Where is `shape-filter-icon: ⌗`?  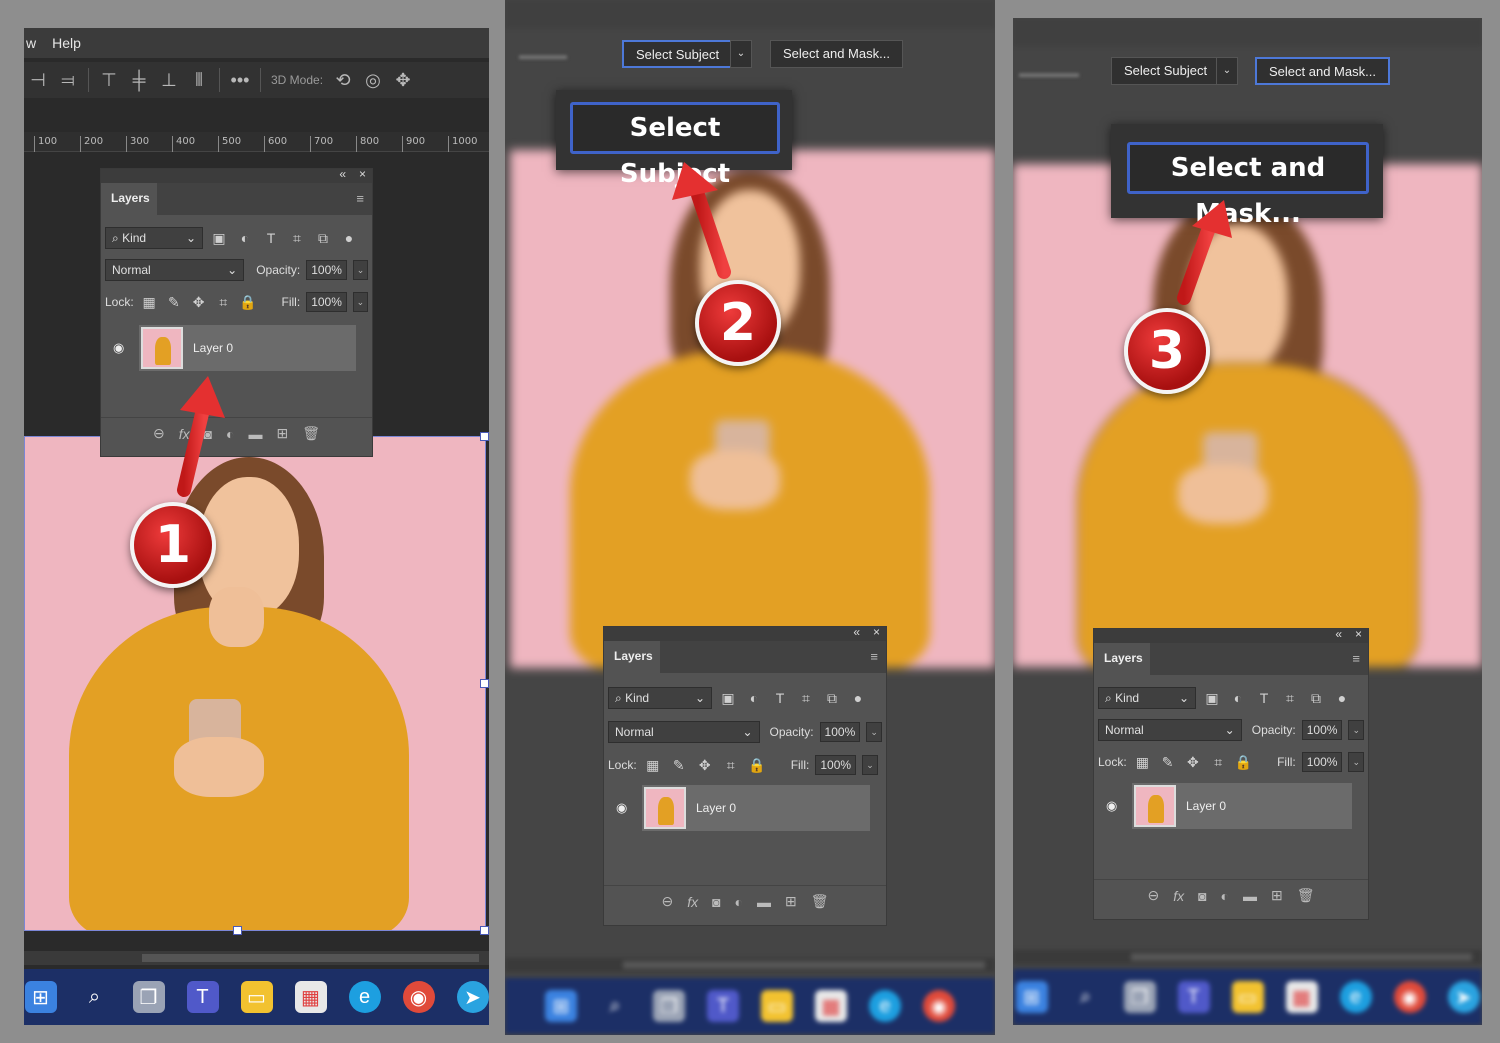 shape-filter-icon: ⌗ is located at coordinates (1290, 698).